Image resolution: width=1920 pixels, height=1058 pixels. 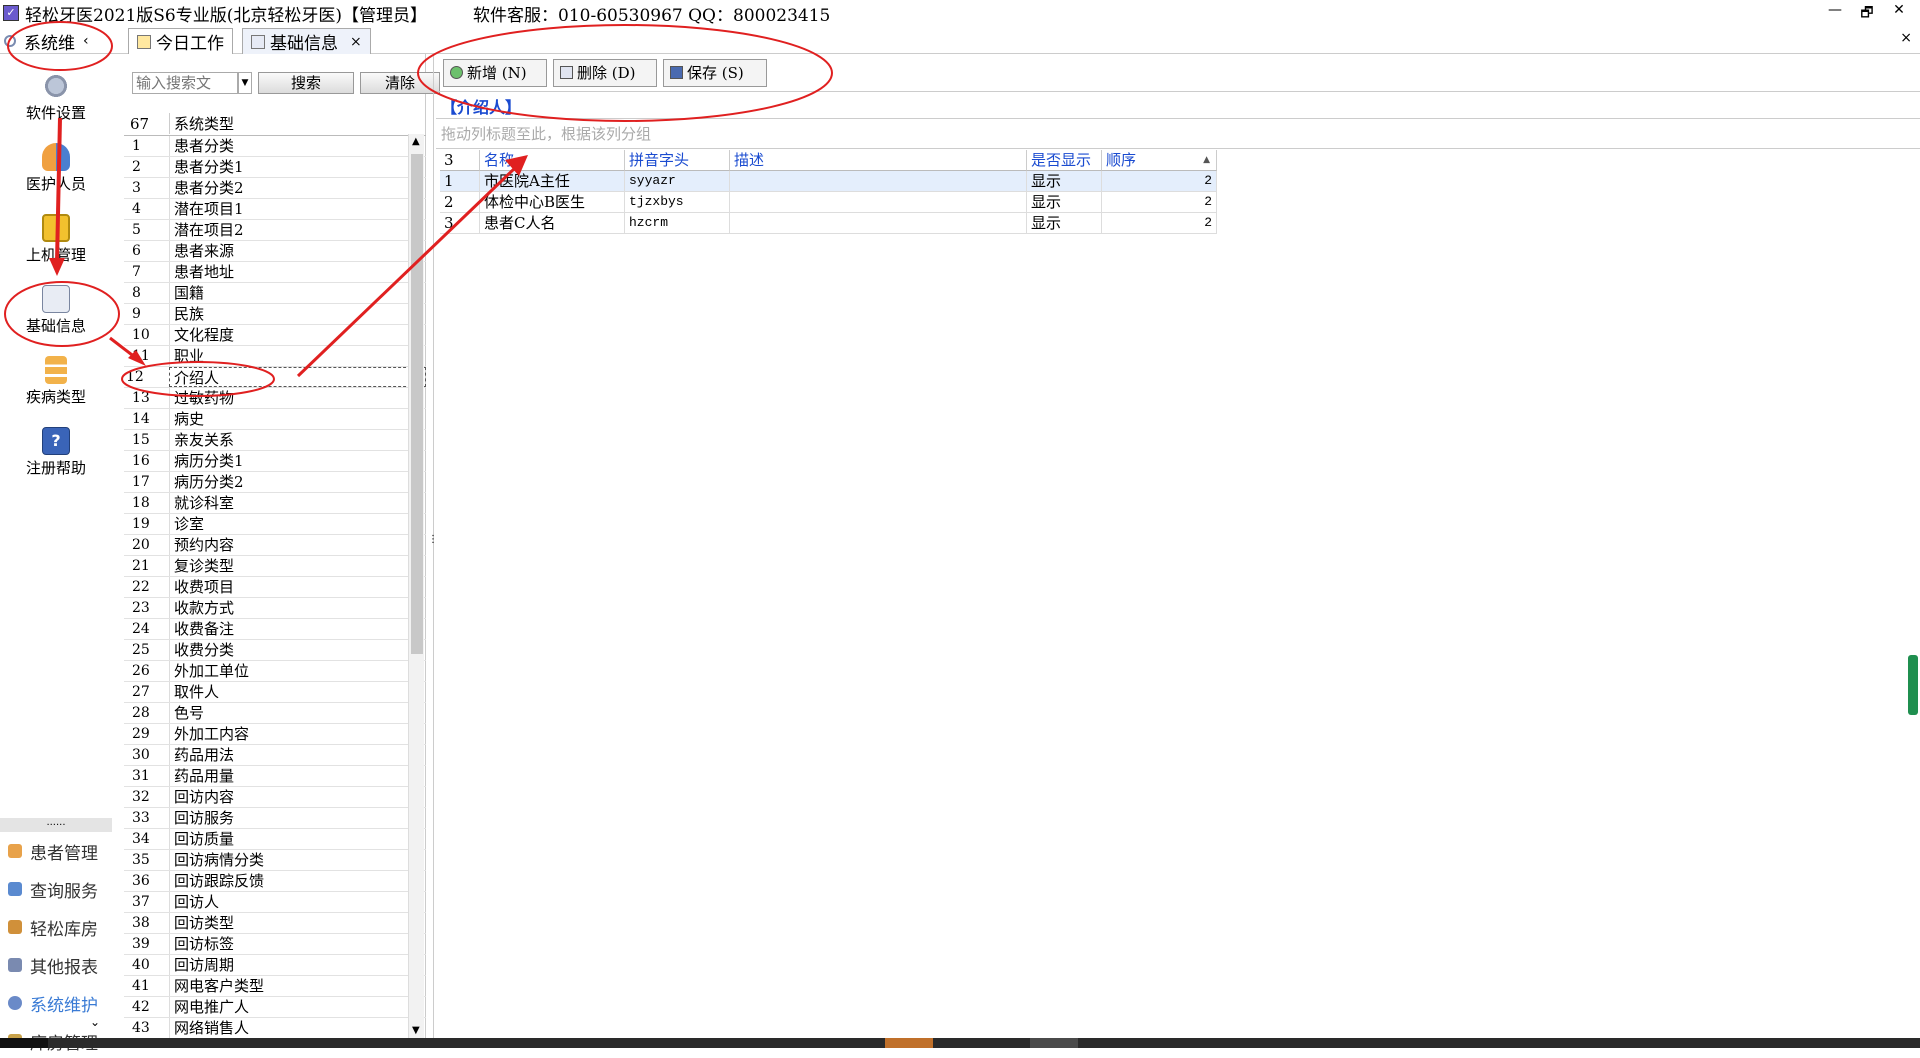 What do you see at coordinates (275, 503) in the screenshot?
I see `type-row: 18 就诊科室` at bounding box center [275, 503].